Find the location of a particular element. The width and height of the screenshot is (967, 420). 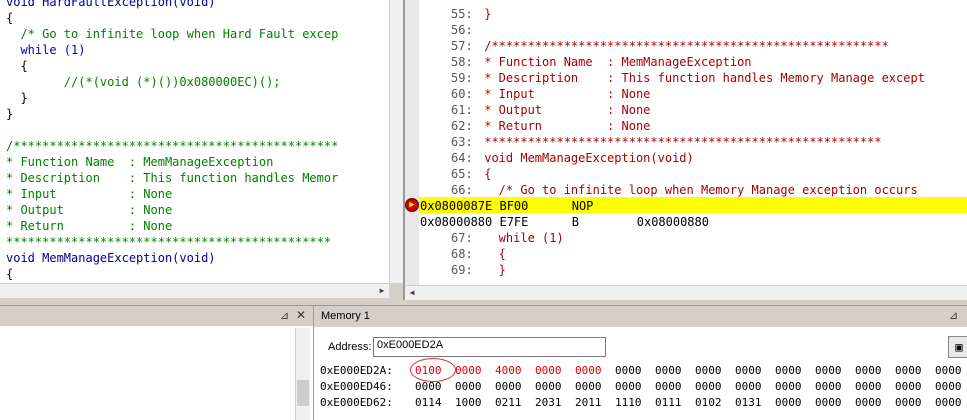

scroll-right-icon: ▶ is located at coordinates (382, 291).